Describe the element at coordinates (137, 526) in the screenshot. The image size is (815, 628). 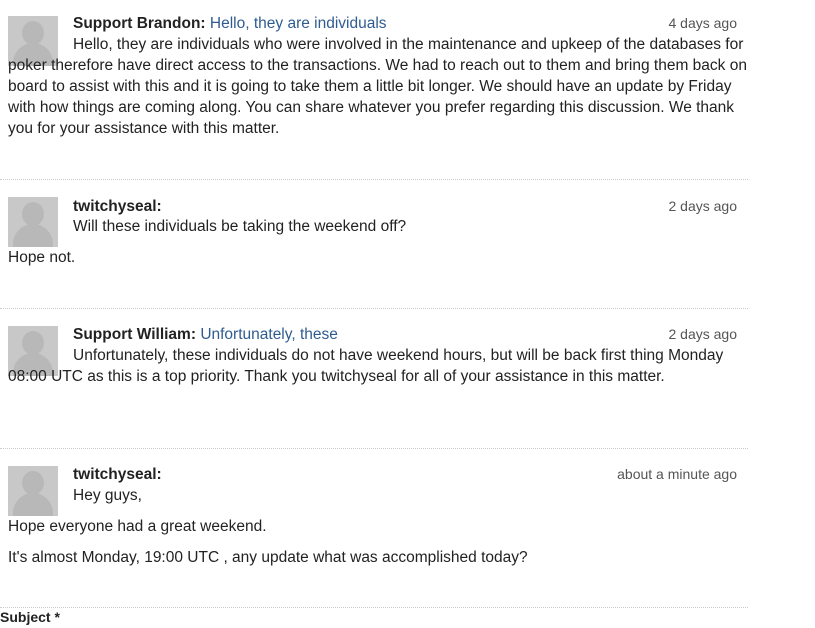
I see `comment-body-line: Hope everyone had a great weekend.` at that location.